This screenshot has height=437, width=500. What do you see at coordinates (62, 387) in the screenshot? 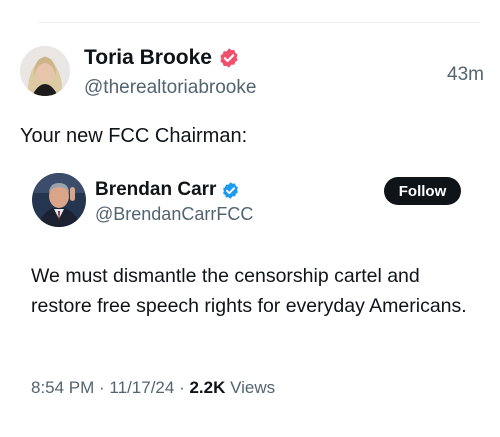
I see `post-time: 8:54 PM` at bounding box center [62, 387].